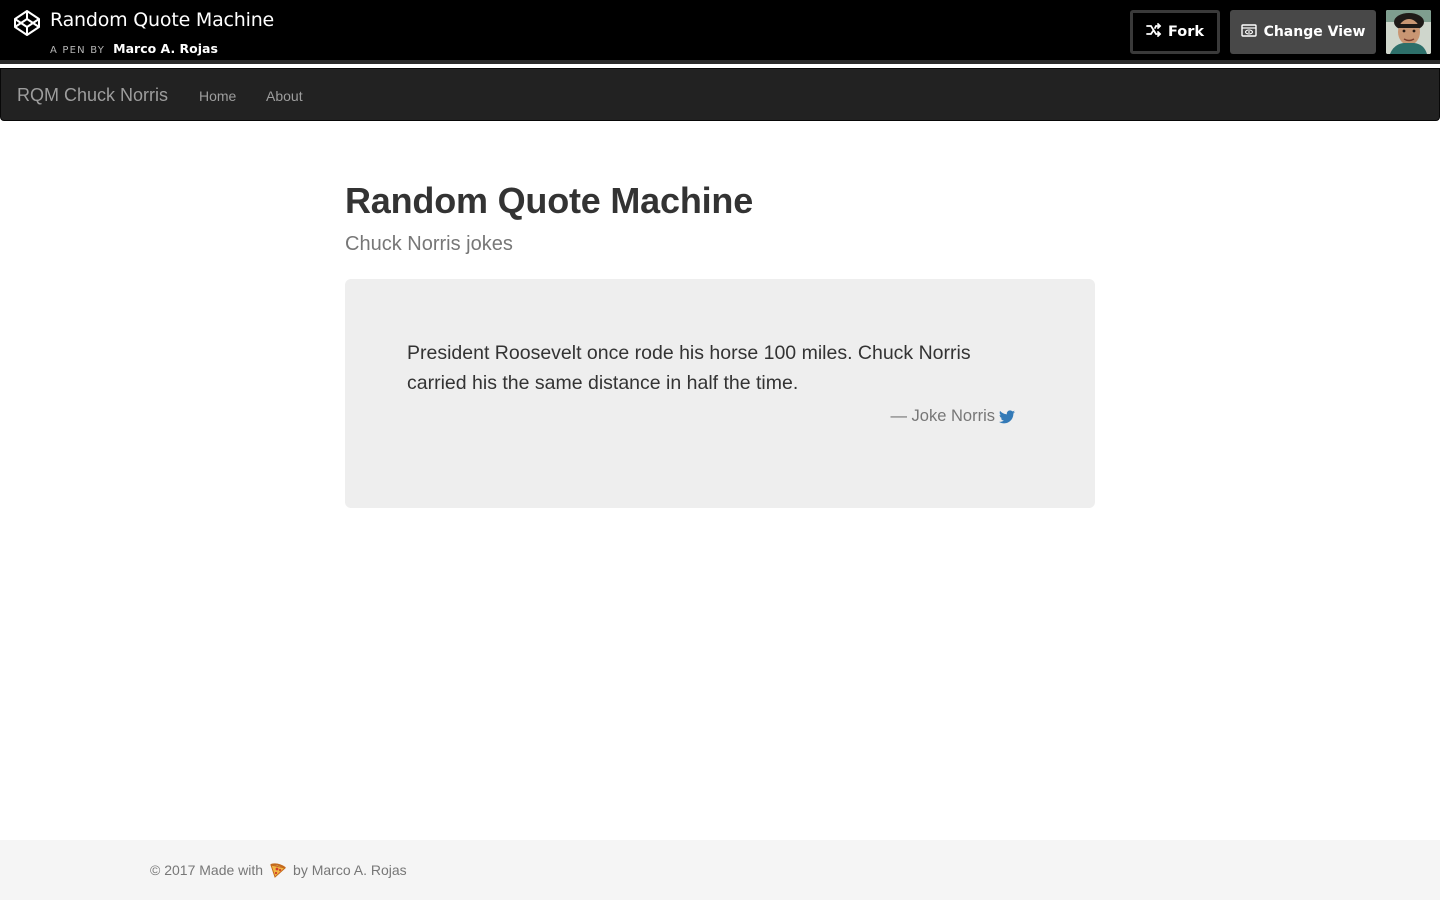 This screenshot has width=1440, height=900. I want to click on site-footer: © 2017 Made with by Marco A. Rojas, so click(720, 870).